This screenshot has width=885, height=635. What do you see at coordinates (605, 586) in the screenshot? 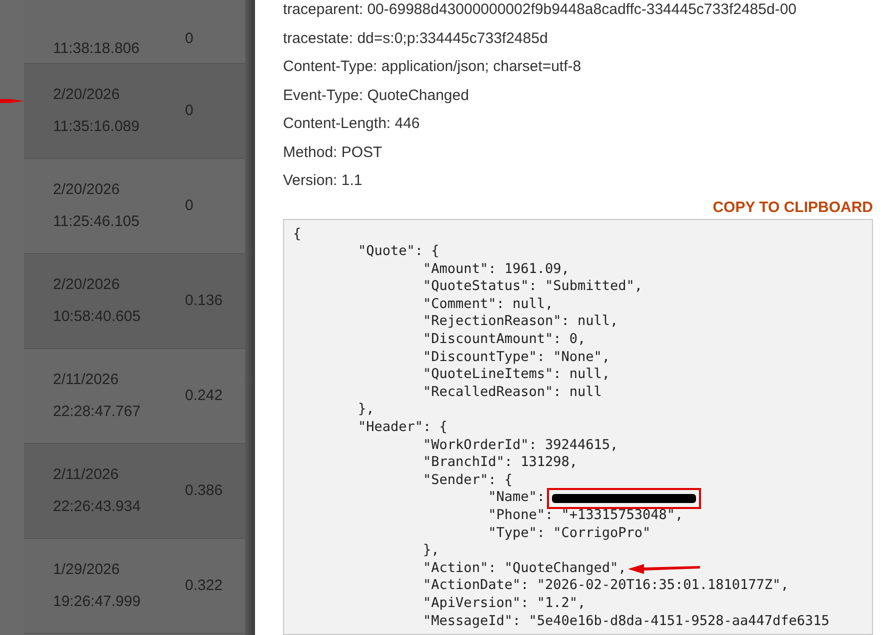
I see `code-line: "ActionDate": "2026-02-20T16:35:01.1810177Z",` at bounding box center [605, 586].